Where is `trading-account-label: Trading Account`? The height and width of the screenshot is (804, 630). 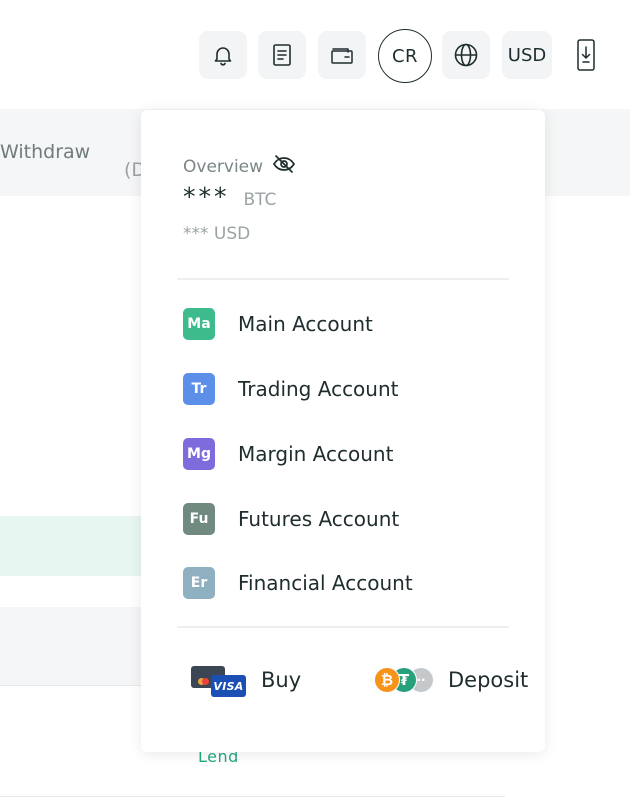
trading-account-label: Trading Account is located at coordinates (318, 389).